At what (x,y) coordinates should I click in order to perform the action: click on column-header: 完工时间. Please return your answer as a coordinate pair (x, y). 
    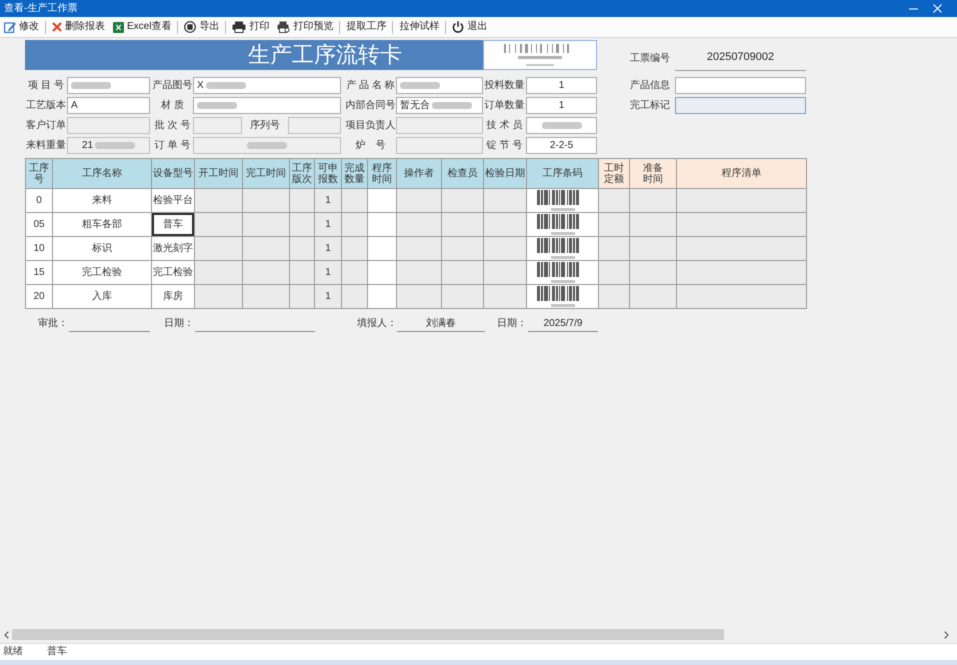
    Looking at the image, I should click on (266, 173).